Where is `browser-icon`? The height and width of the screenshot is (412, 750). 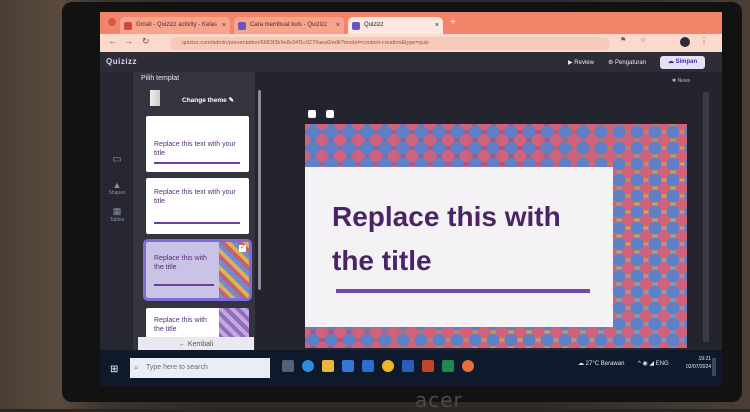 browser-icon is located at coordinates (468, 366).